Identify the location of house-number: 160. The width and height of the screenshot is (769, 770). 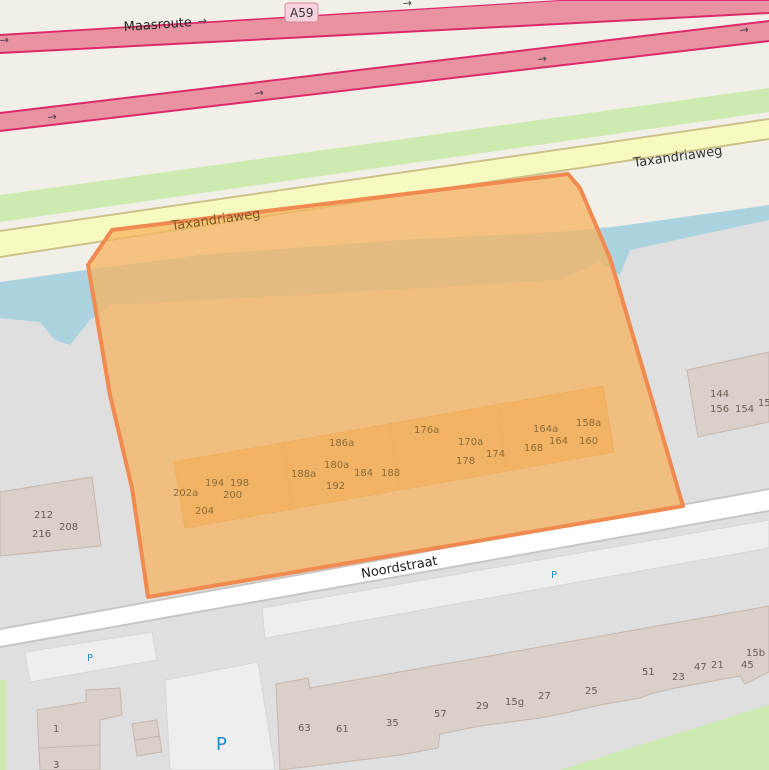
(588, 441).